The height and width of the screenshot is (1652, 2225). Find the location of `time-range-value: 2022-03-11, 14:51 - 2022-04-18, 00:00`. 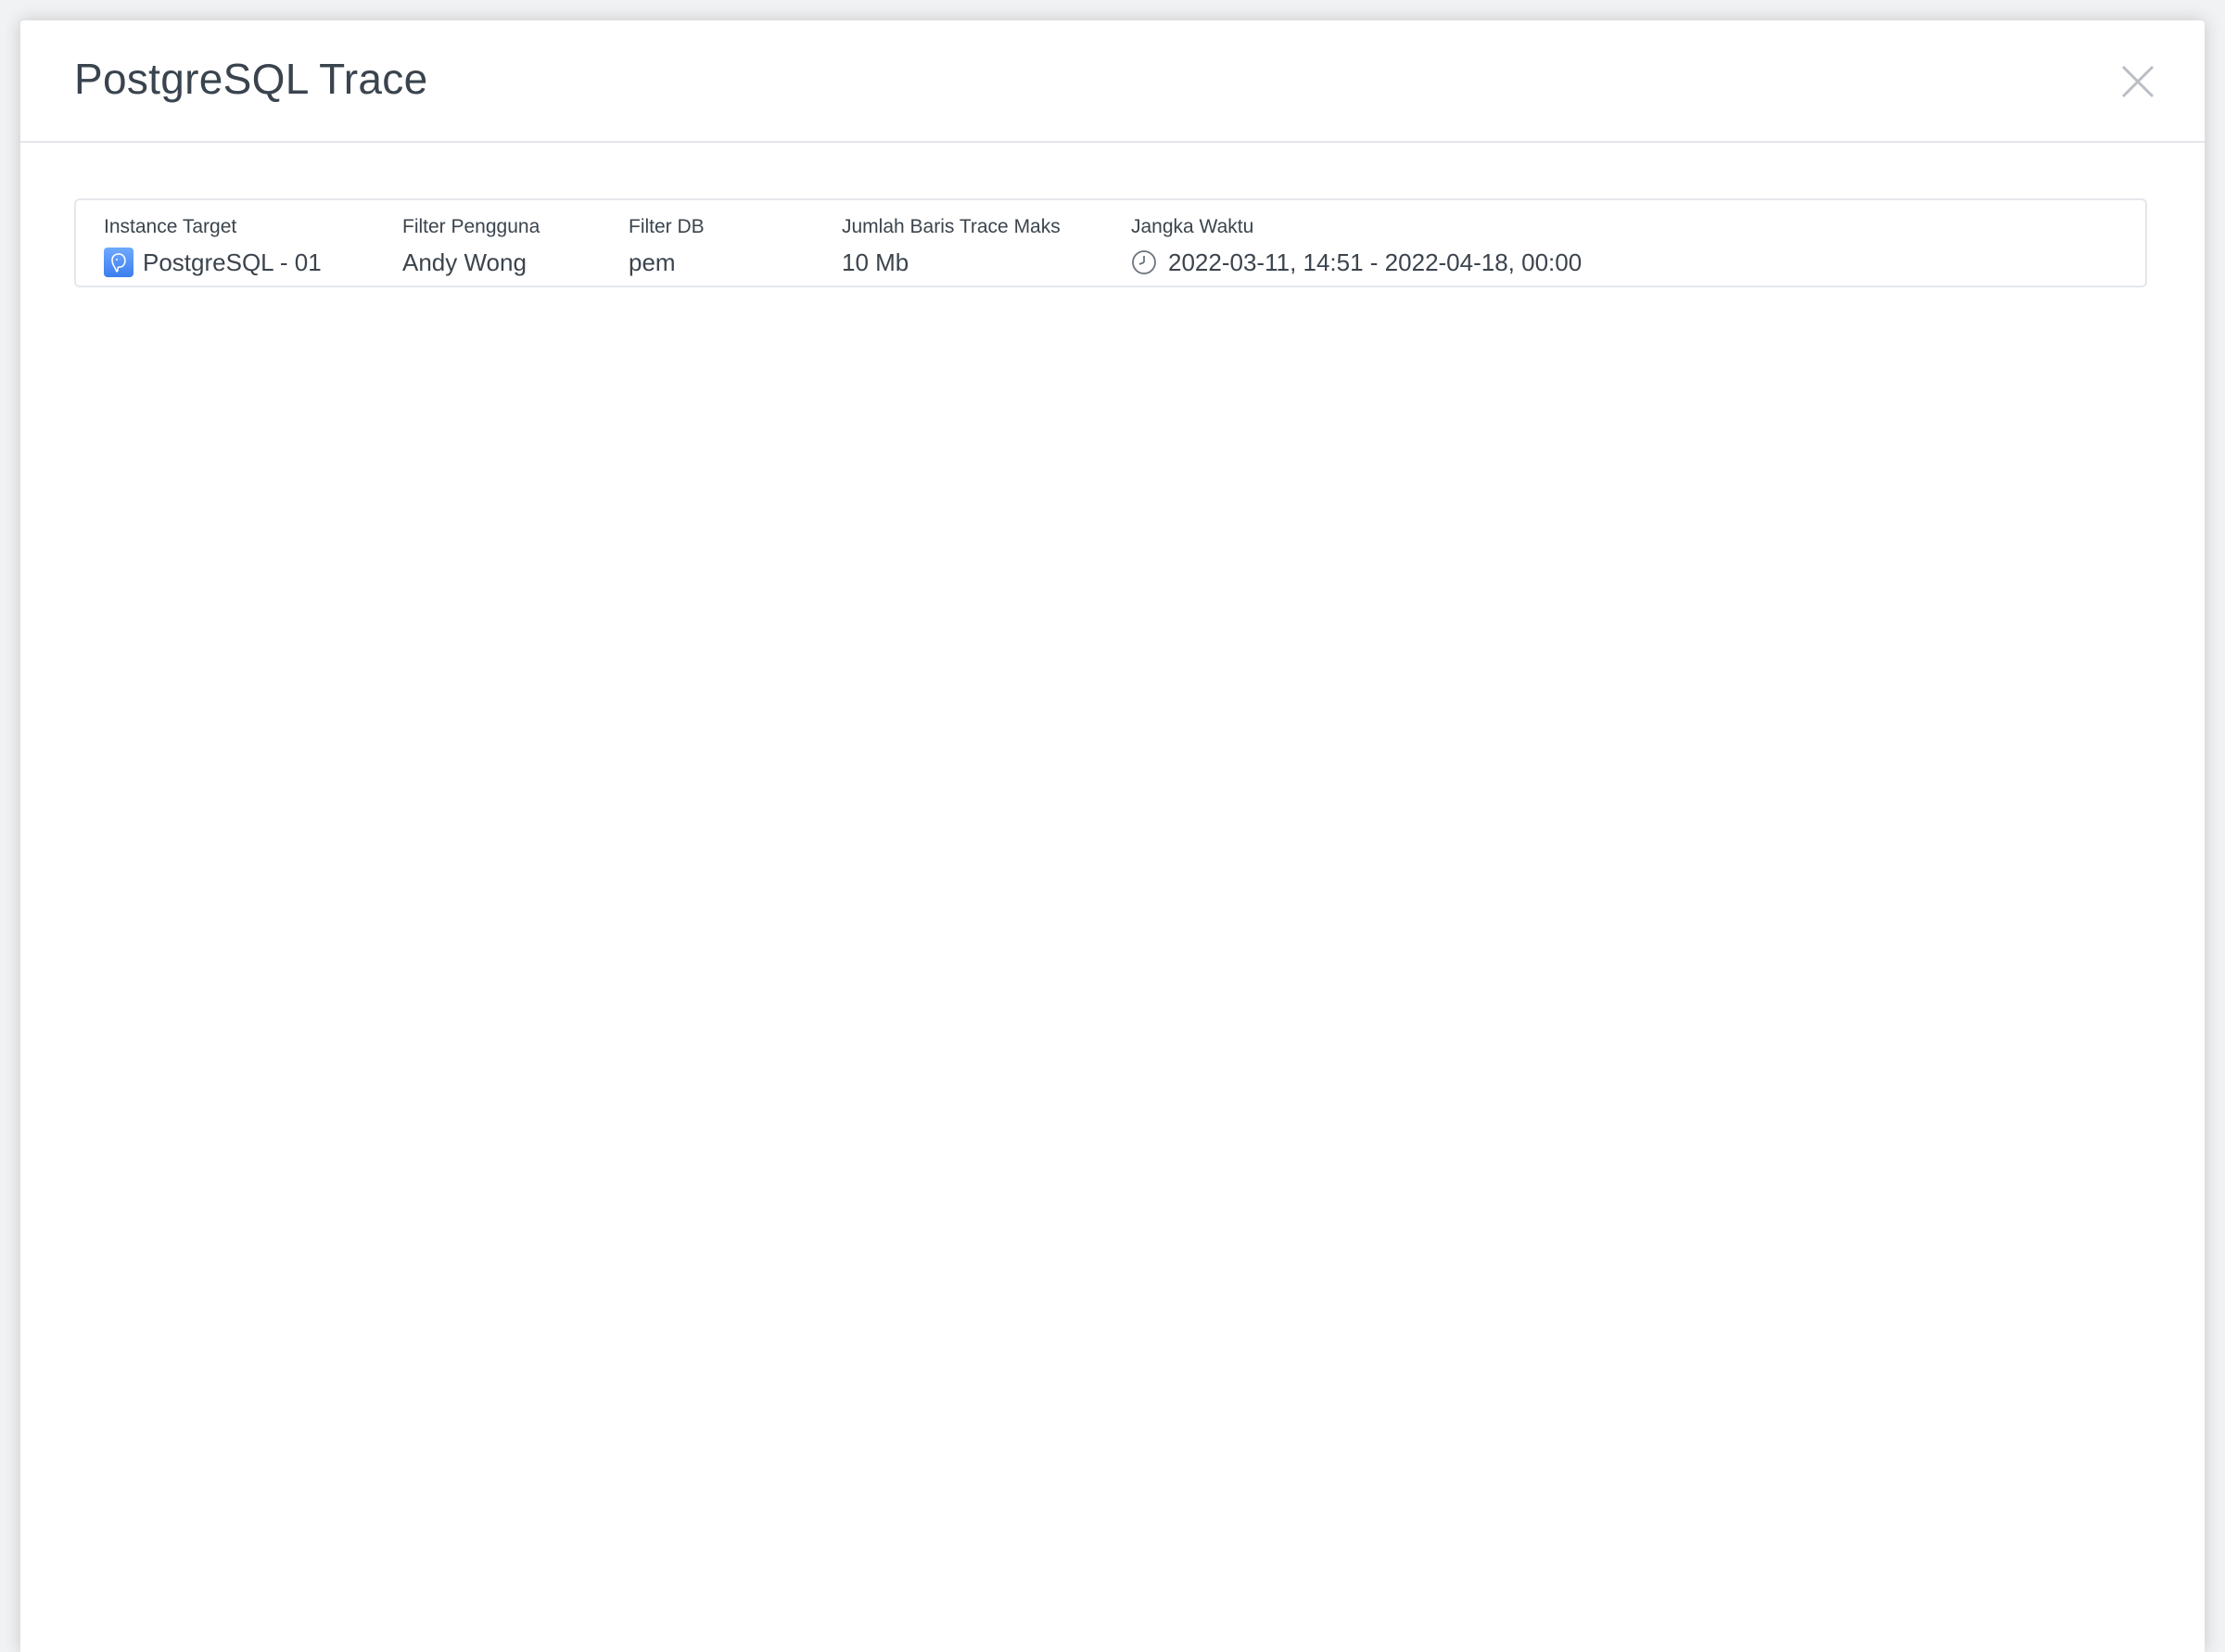

time-range-value: 2022-03-11, 14:51 - 2022-04-18, 00:00 is located at coordinates (1375, 262).